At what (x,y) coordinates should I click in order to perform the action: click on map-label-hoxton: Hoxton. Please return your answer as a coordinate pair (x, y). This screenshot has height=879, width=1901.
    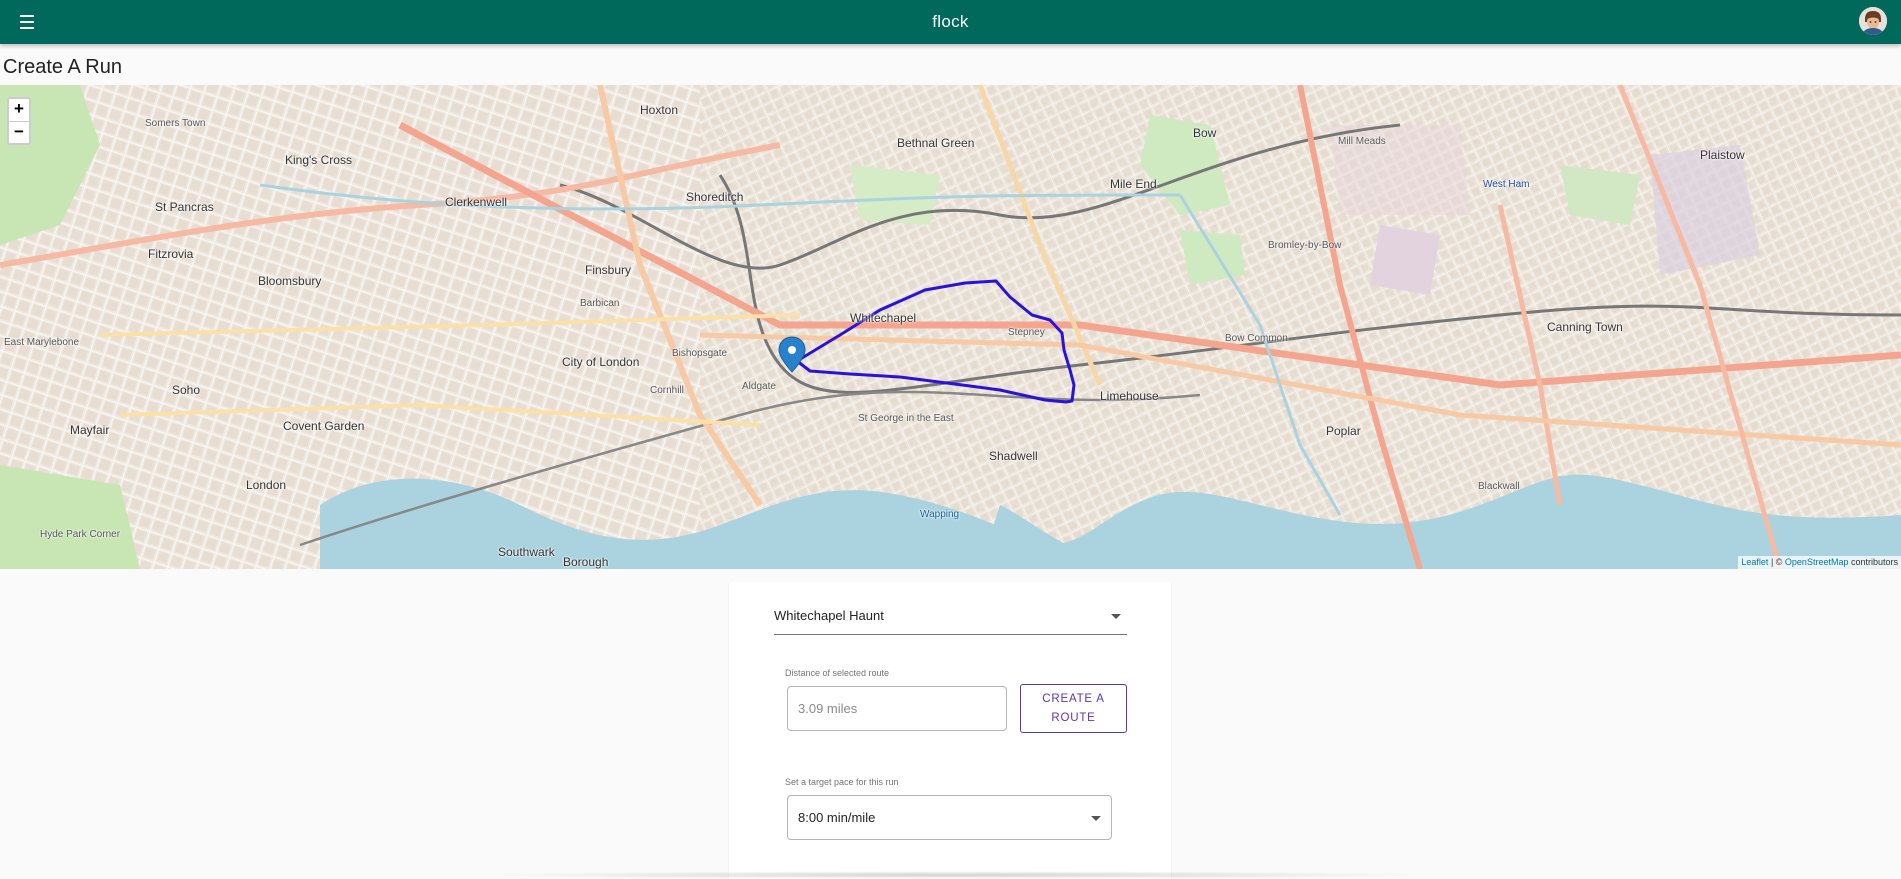
    Looking at the image, I should click on (659, 110).